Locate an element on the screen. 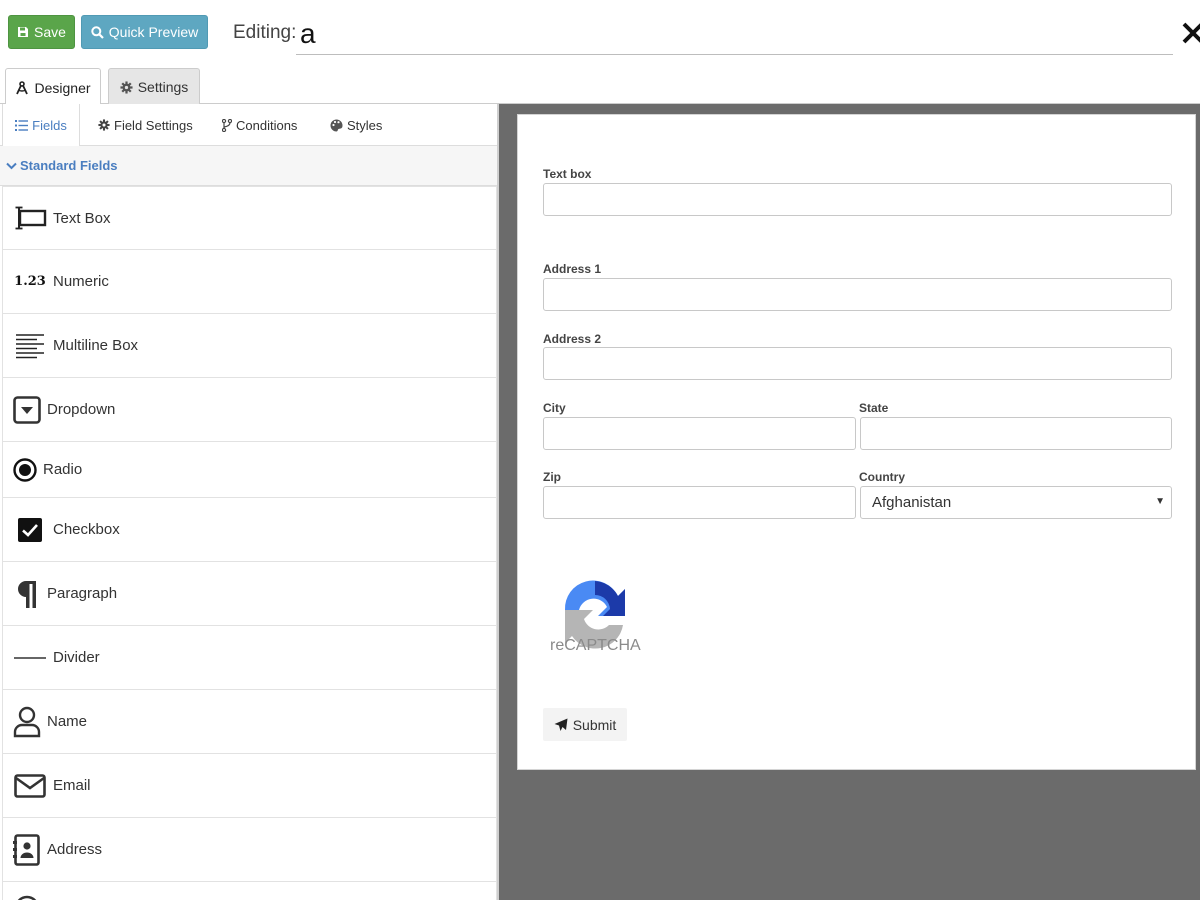 The width and height of the screenshot is (1200, 900). field-label: Email is located at coordinates (72, 785).